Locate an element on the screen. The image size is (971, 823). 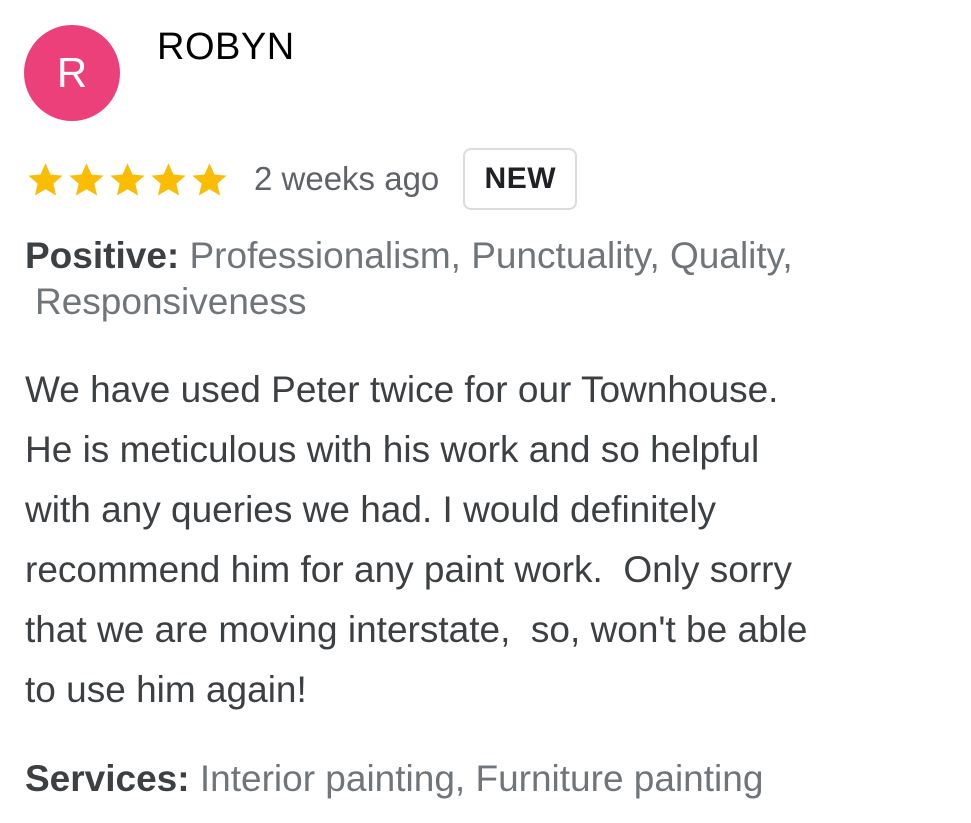
avatar-initial: R is located at coordinates (72, 72).